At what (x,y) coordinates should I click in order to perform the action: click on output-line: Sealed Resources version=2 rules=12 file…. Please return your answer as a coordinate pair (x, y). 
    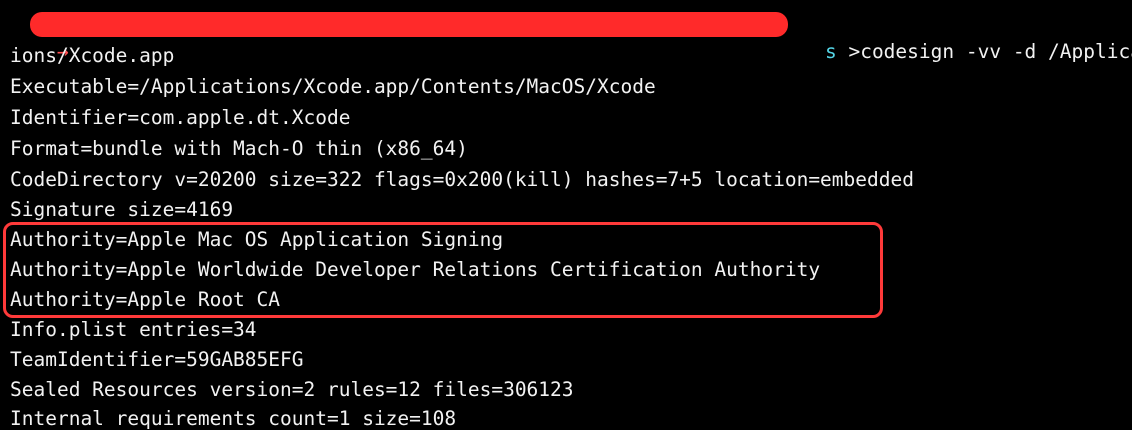
    Looking at the image, I should click on (292, 389).